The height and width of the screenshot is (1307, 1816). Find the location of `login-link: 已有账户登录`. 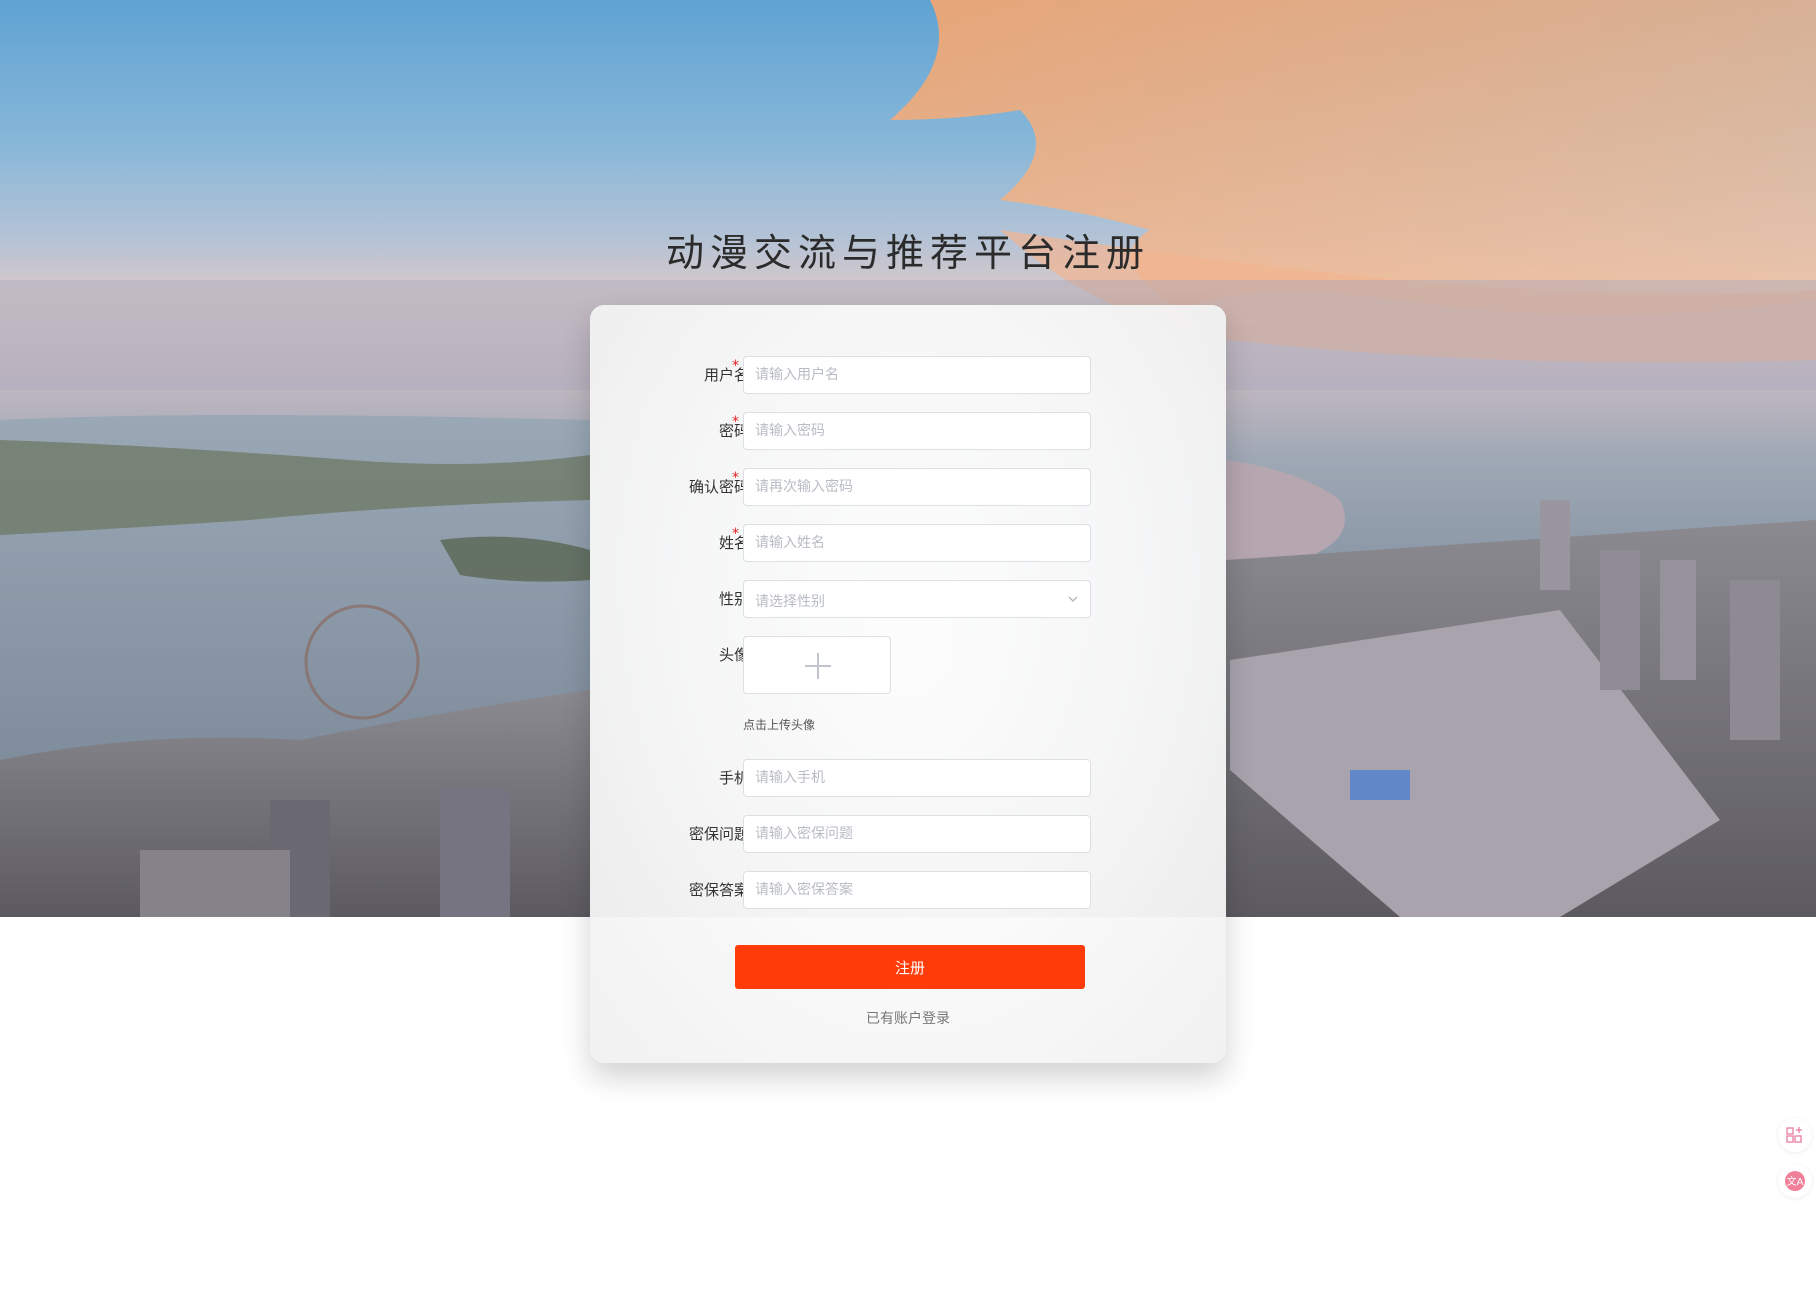

login-link: 已有账户登录 is located at coordinates (908, 1018).